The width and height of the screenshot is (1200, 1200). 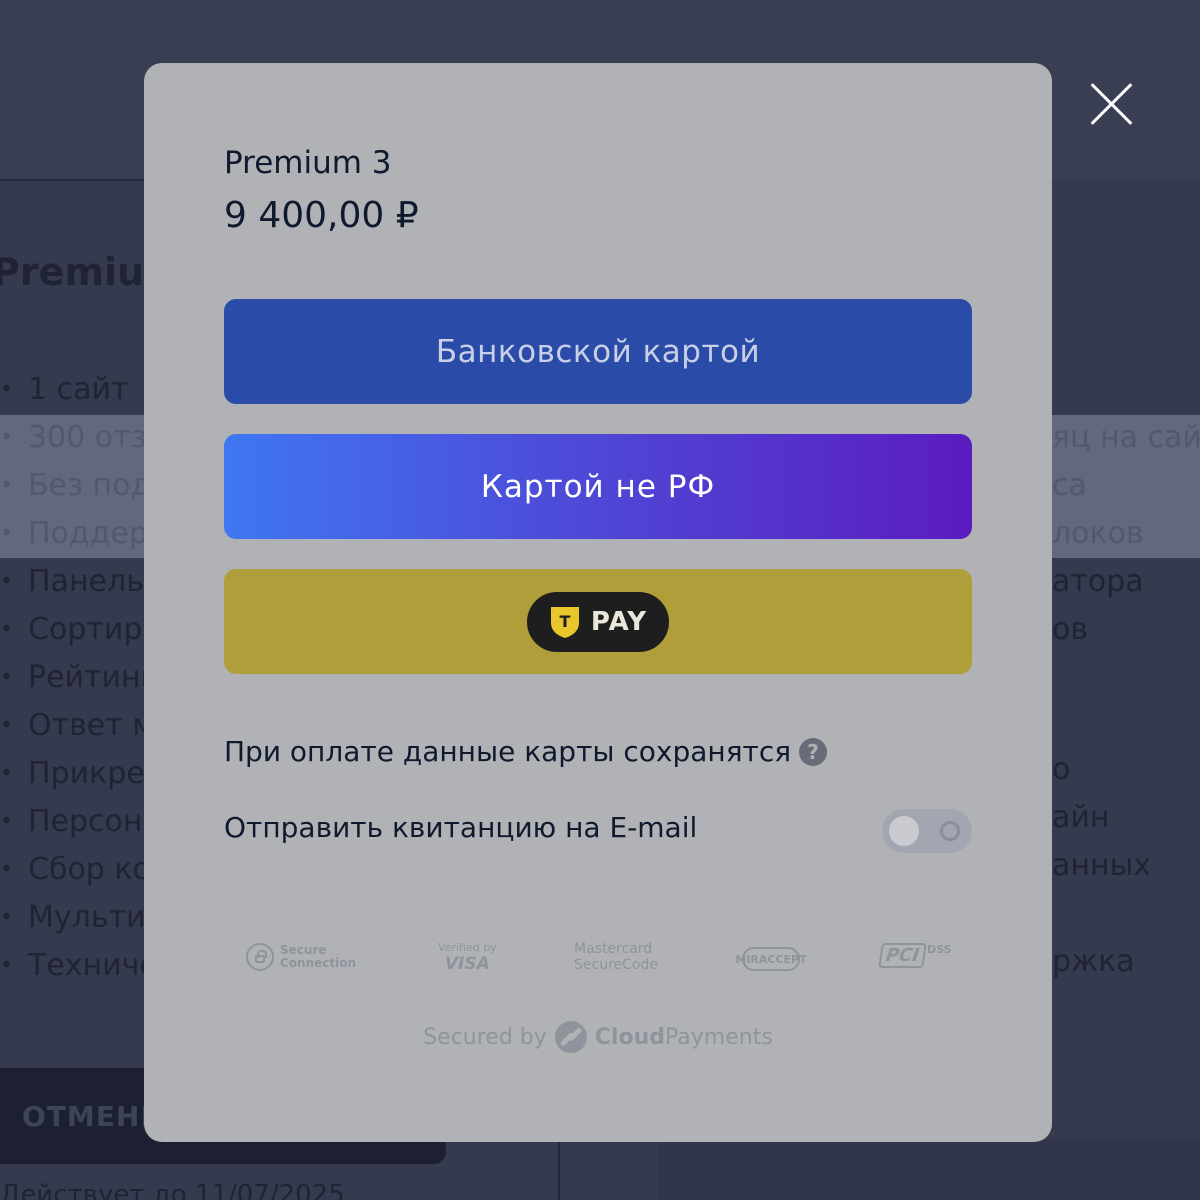 What do you see at coordinates (929, 1170) in the screenshot?
I see `background-panel` at bounding box center [929, 1170].